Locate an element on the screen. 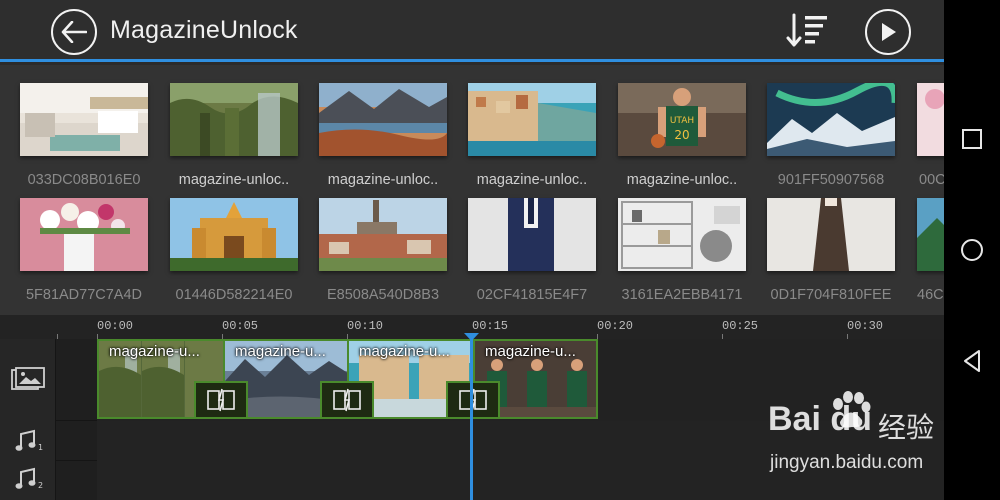  svg-text: UTAH is located at coordinates (682, 121).